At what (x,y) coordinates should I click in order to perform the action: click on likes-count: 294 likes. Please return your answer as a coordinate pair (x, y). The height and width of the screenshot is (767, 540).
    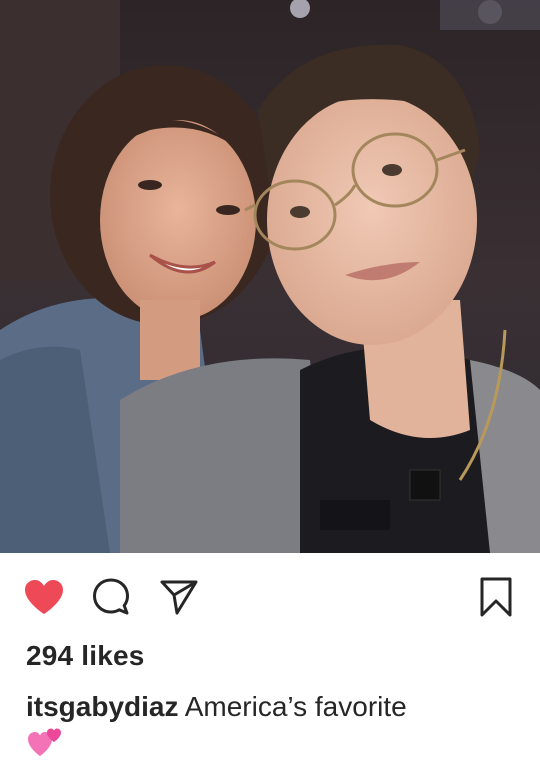
    Looking at the image, I should click on (85, 656).